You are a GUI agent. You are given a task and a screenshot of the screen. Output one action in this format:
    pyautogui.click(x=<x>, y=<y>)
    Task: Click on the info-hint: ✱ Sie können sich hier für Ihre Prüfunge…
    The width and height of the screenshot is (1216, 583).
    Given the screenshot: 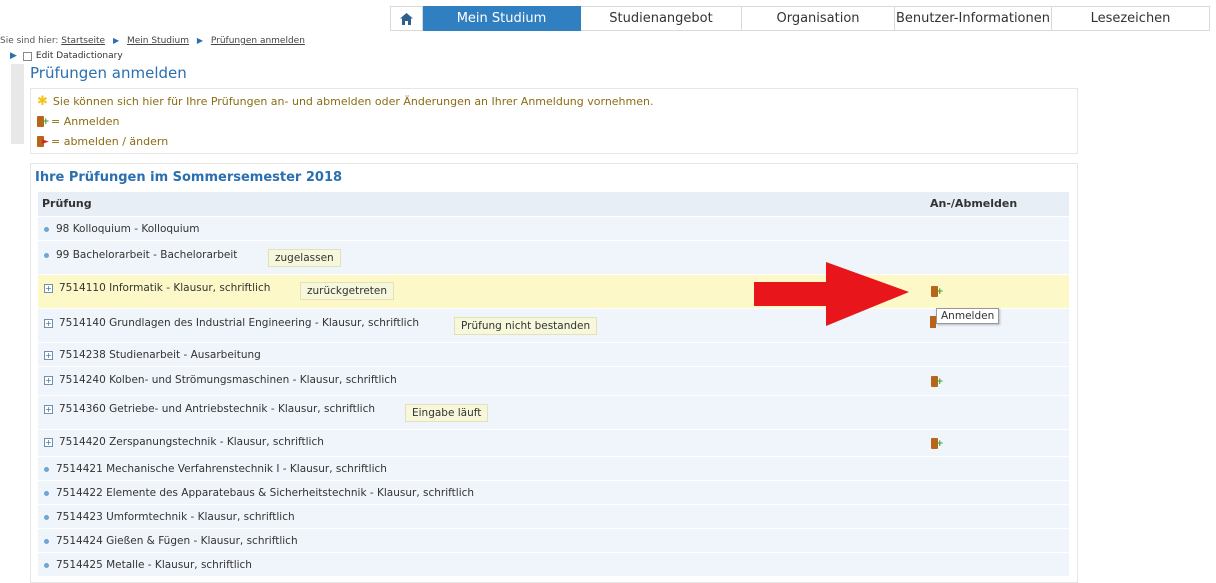 What is the action you would take?
    pyautogui.click(x=345, y=101)
    